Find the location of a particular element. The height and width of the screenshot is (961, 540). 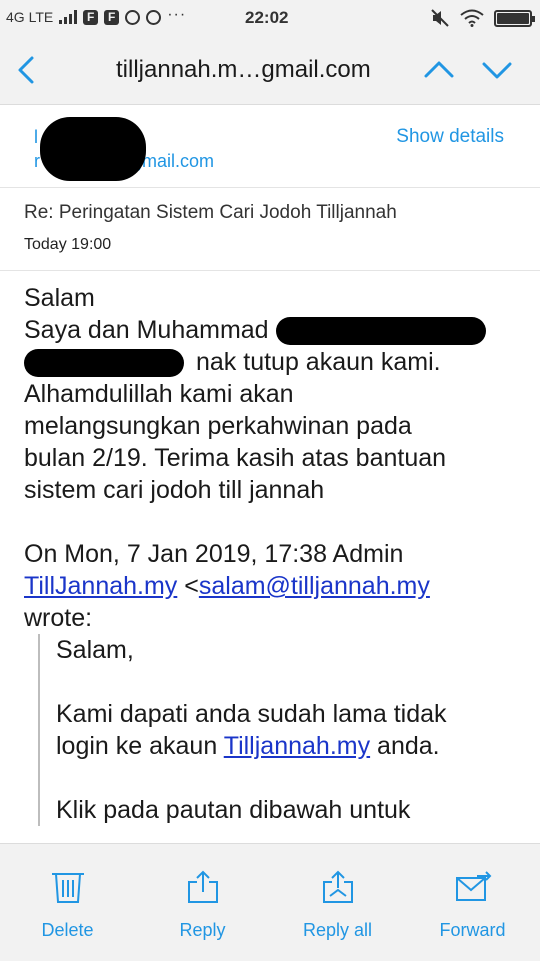

body-line: melangsungkan perkahwinan pada is located at coordinates (218, 426).